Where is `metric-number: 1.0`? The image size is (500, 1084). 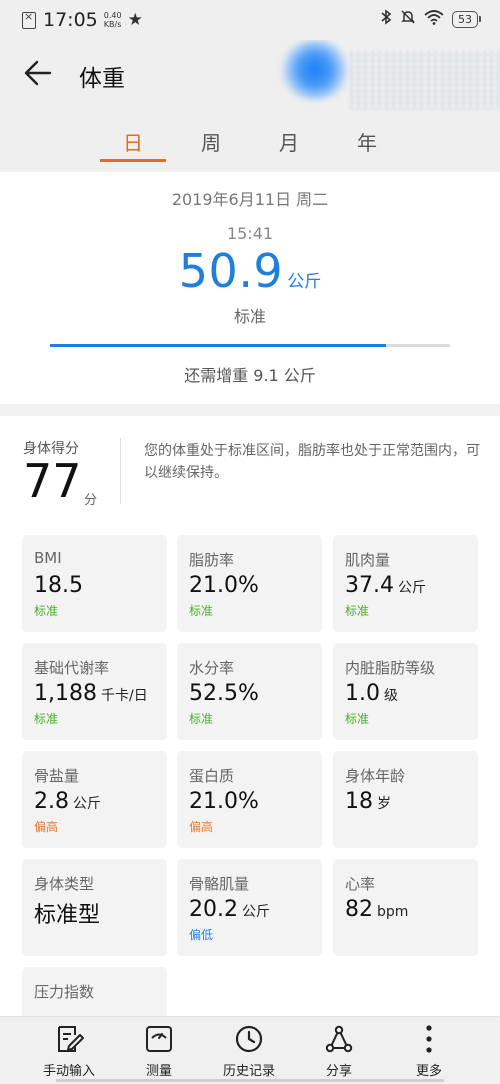 metric-number: 1.0 is located at coordinates (362, 693).